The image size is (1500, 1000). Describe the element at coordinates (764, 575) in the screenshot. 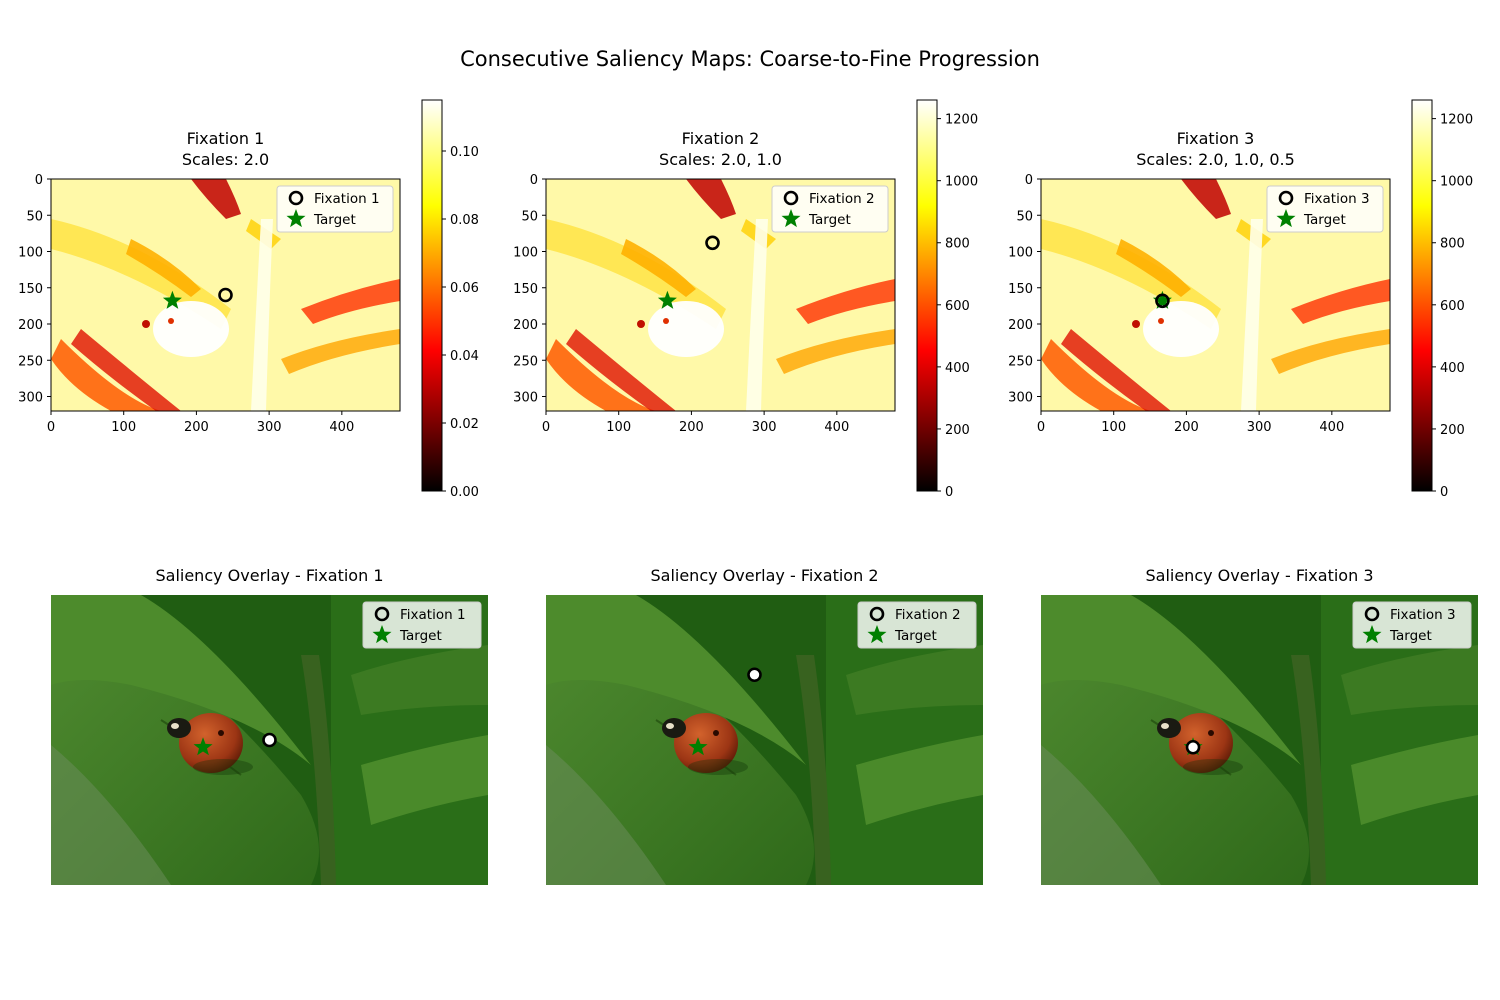

I see `overlay-title: Saliency Overlay - Fixation 2` at that location.